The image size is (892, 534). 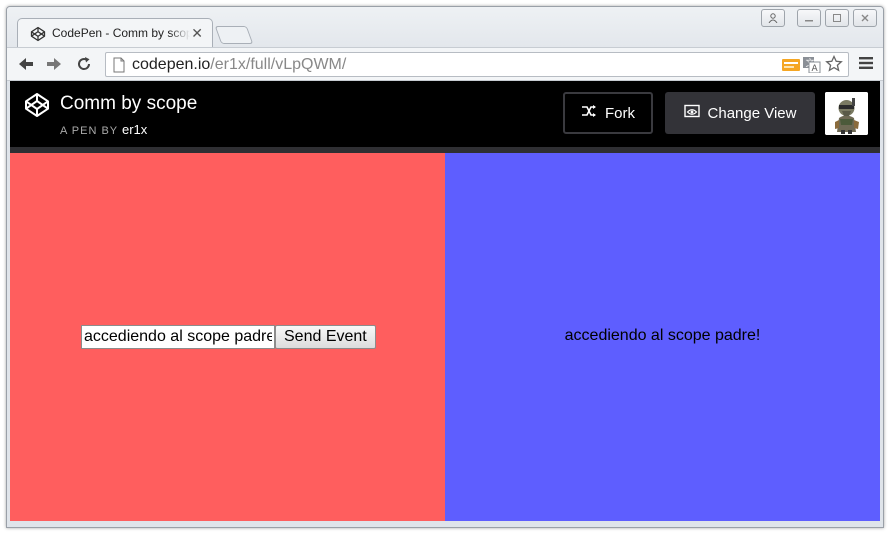 I want to click on author-link: er1x, so click(x=134, y=129).